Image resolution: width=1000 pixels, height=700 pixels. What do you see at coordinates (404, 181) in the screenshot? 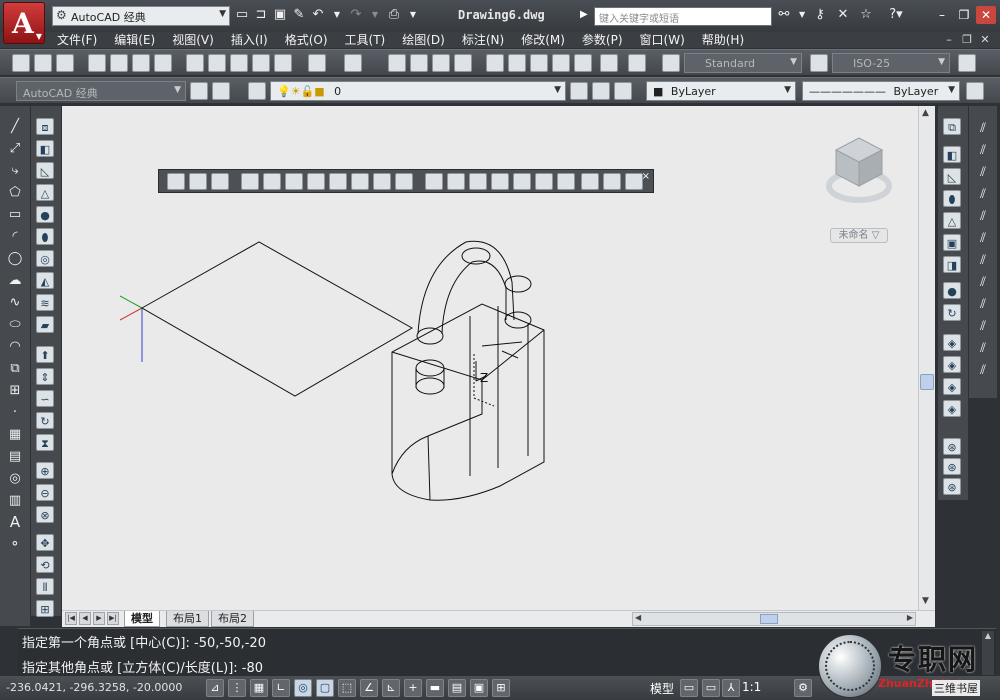
I see `color-faces-icon` at bounding box center [404, 181].